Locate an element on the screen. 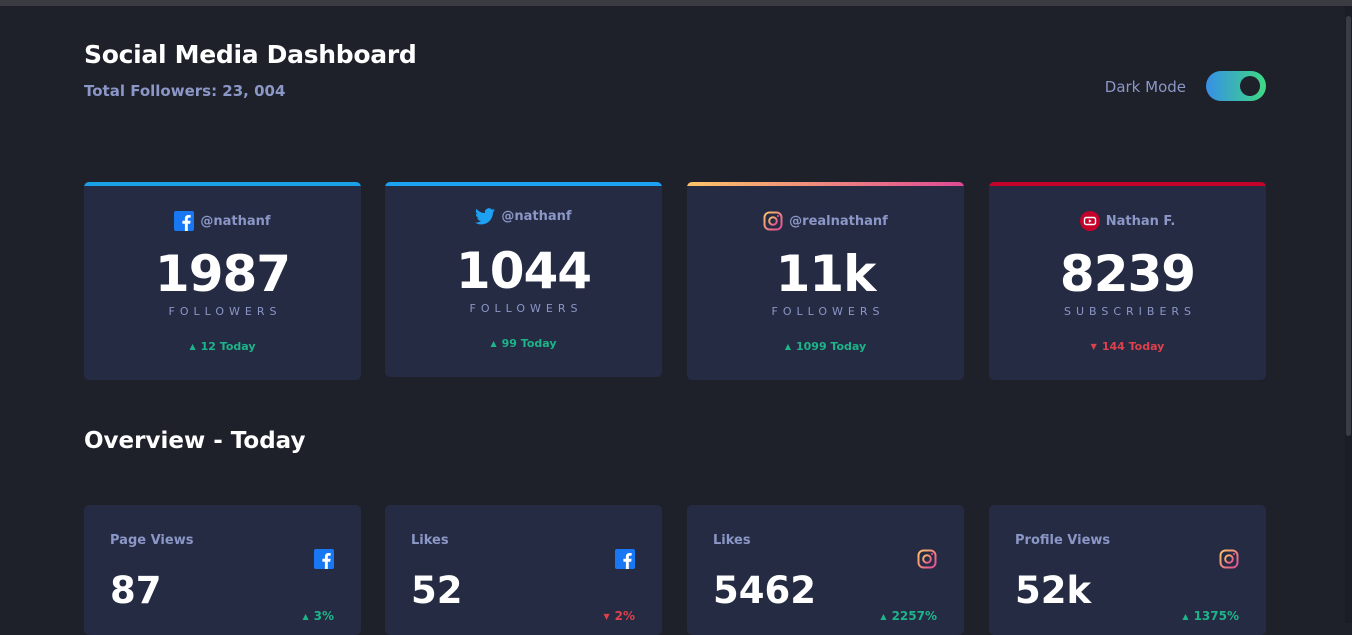  overview-value: 87 is located at coordinates (136, 590).